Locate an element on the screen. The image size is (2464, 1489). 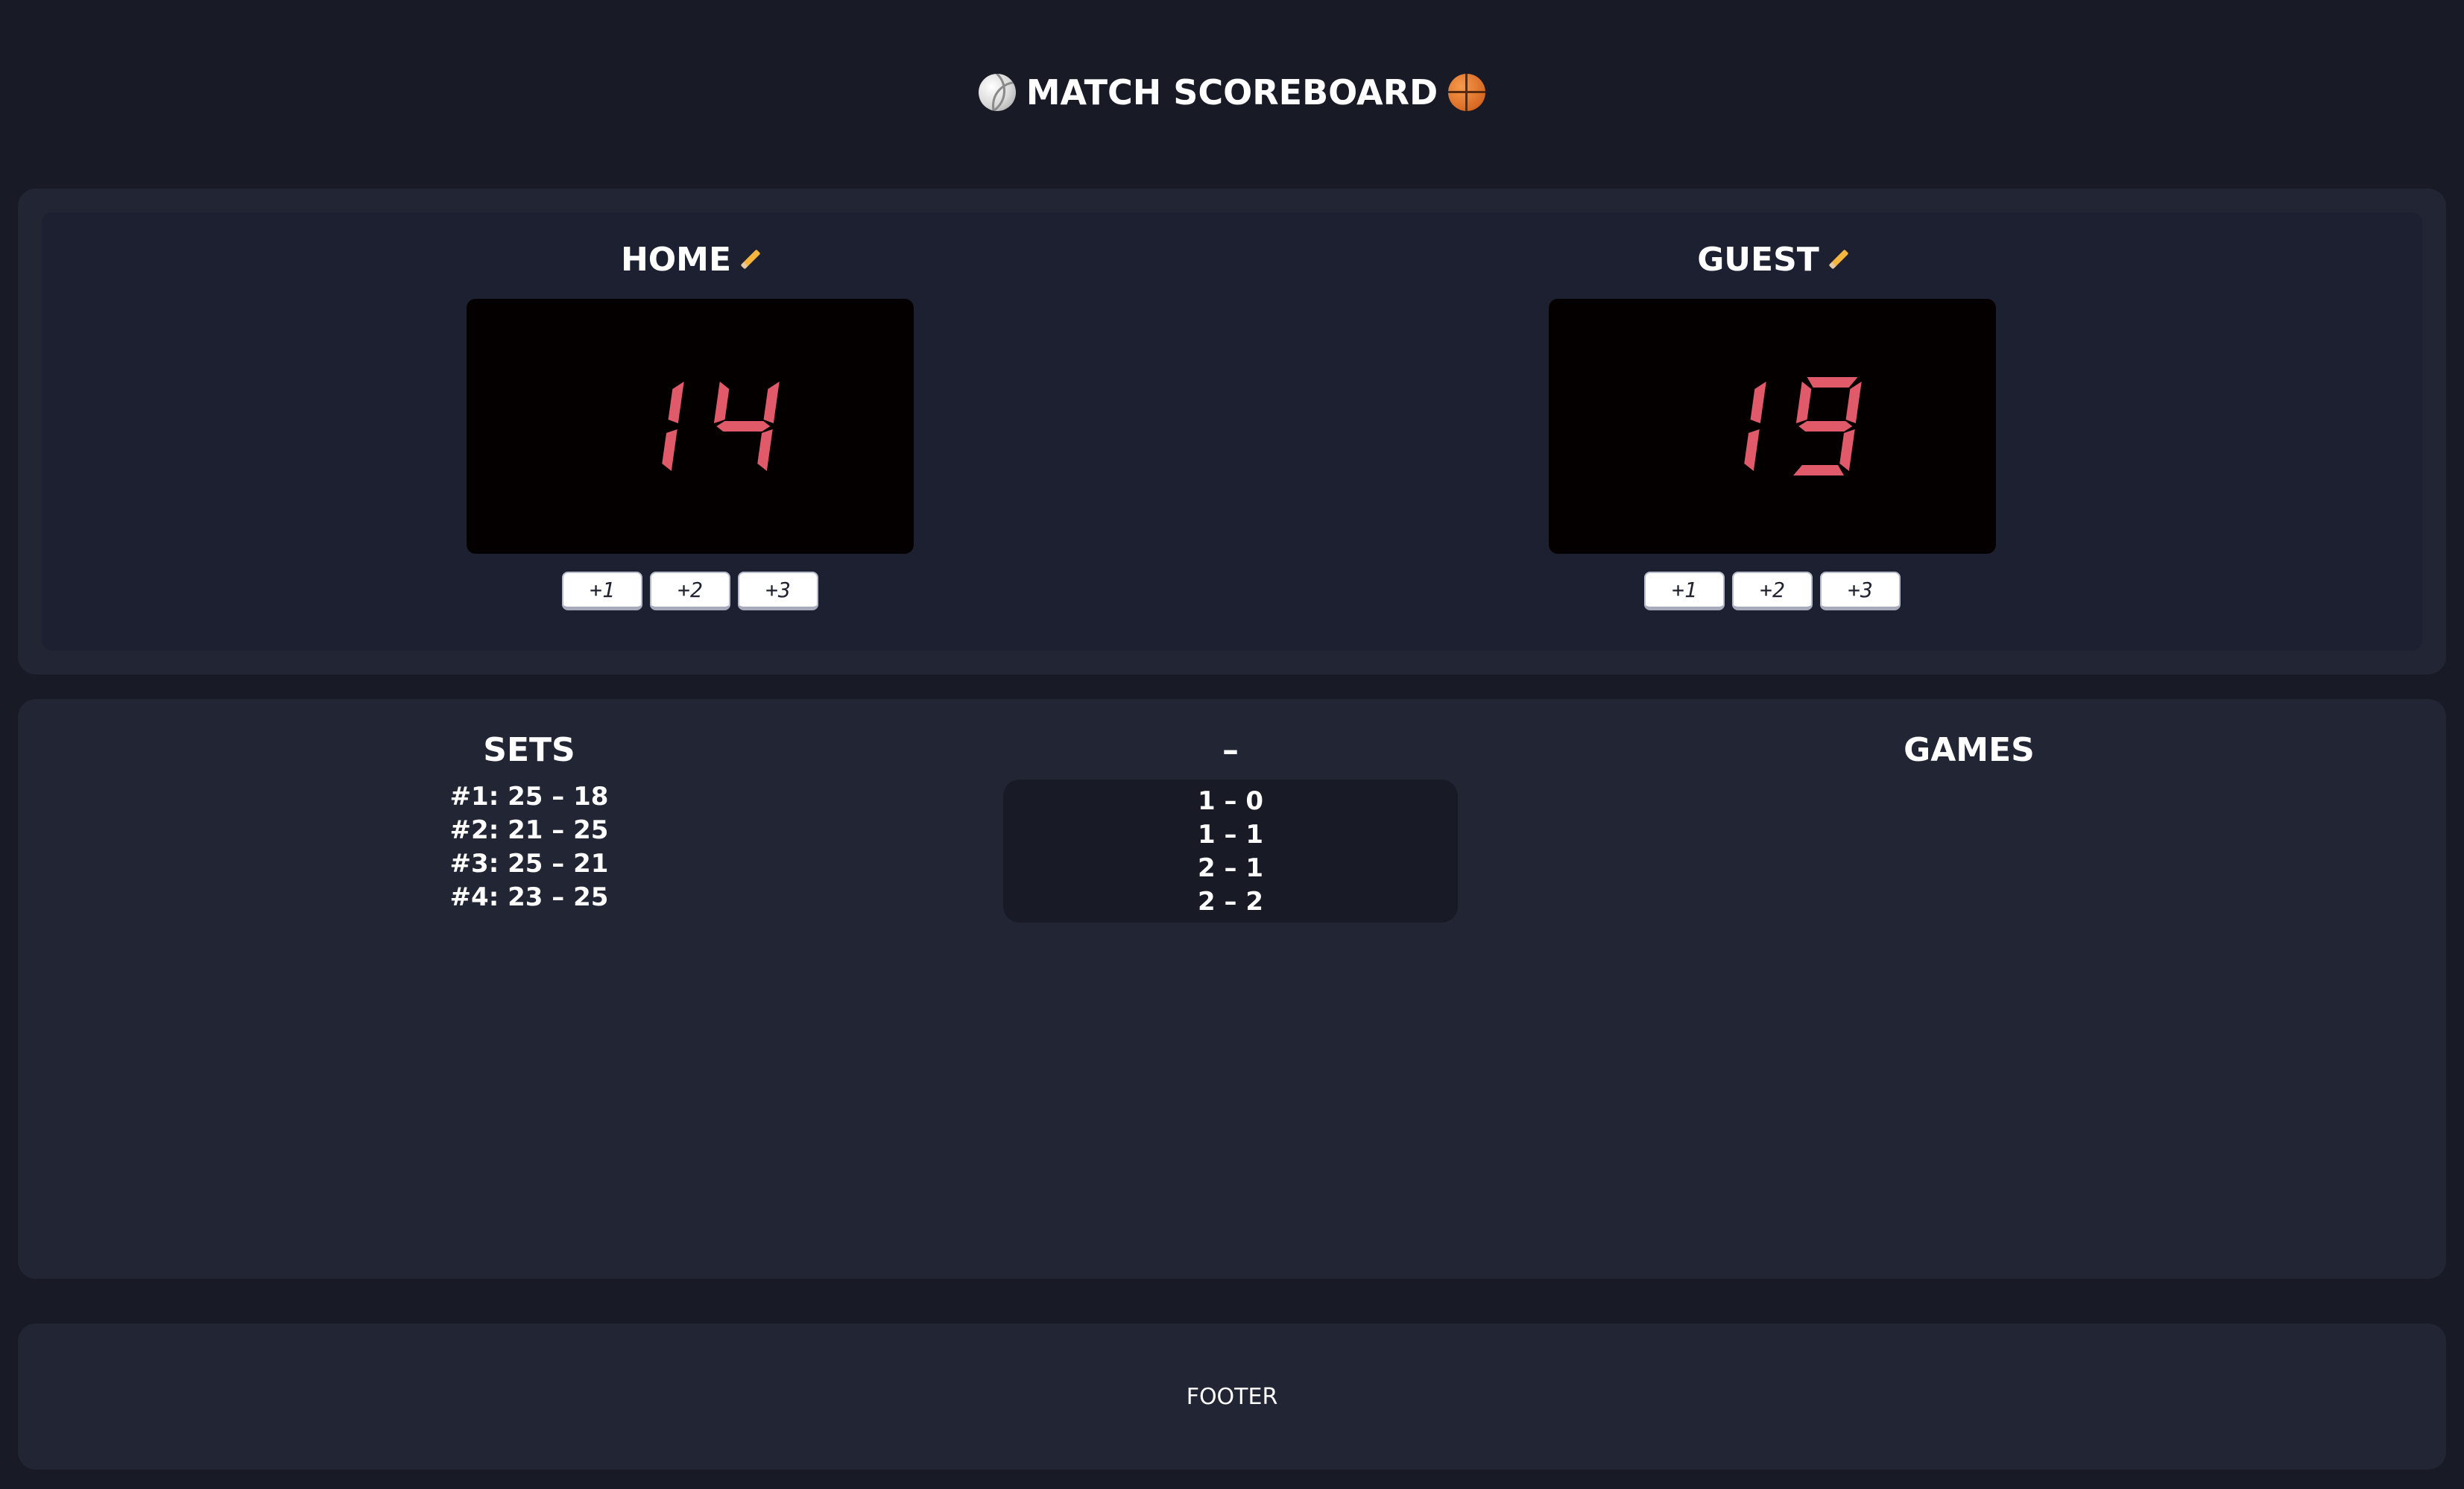
guest-score-display is located at coordinates (1772, 427).